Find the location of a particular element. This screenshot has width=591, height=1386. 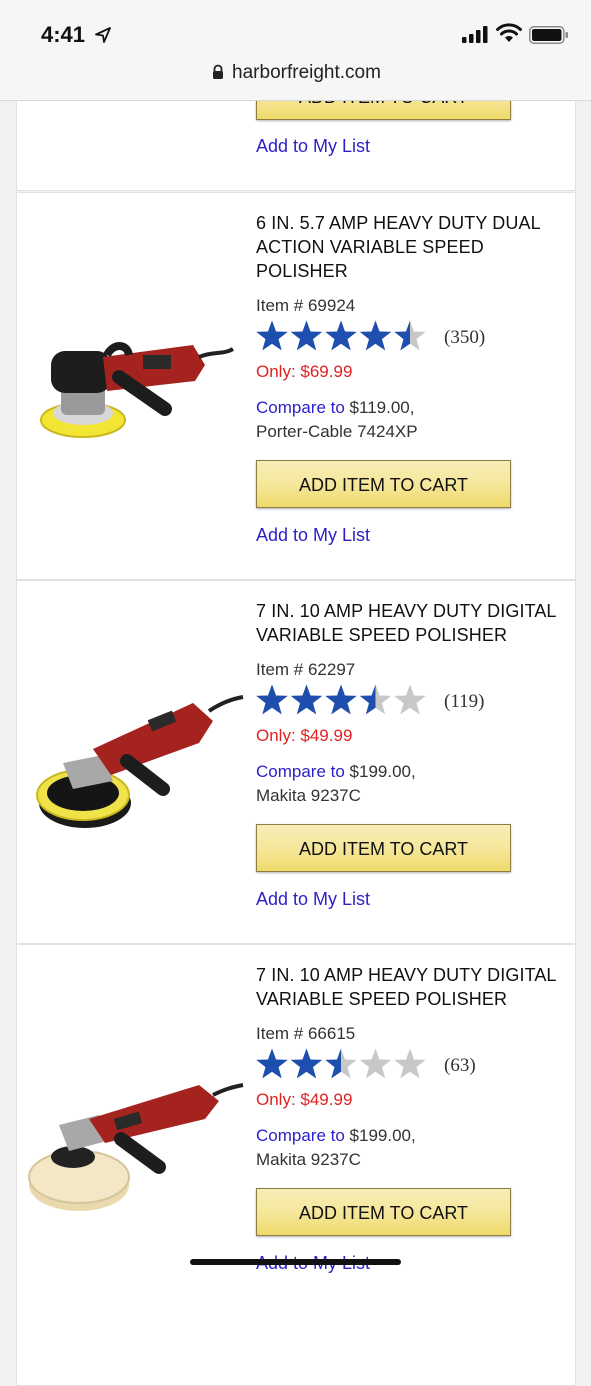

url-text: harborfreight.com is located at coordinates (306, 72).